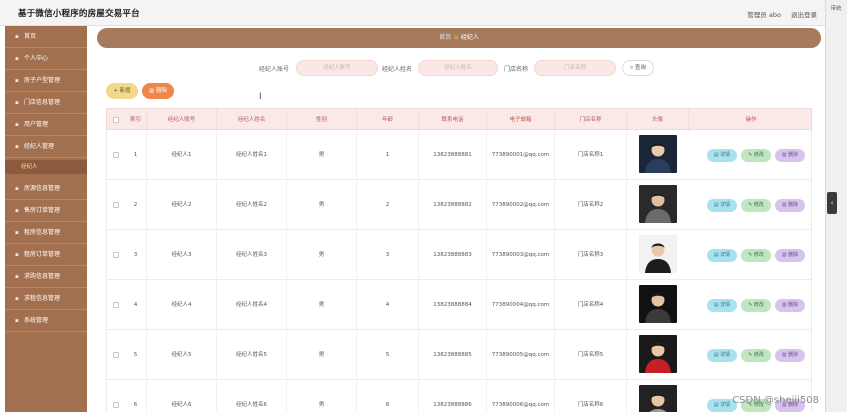  Describe the element at coordinates (521, 205) in the screenshot. I see `table-cell: 773890002@qq.com` at that location.